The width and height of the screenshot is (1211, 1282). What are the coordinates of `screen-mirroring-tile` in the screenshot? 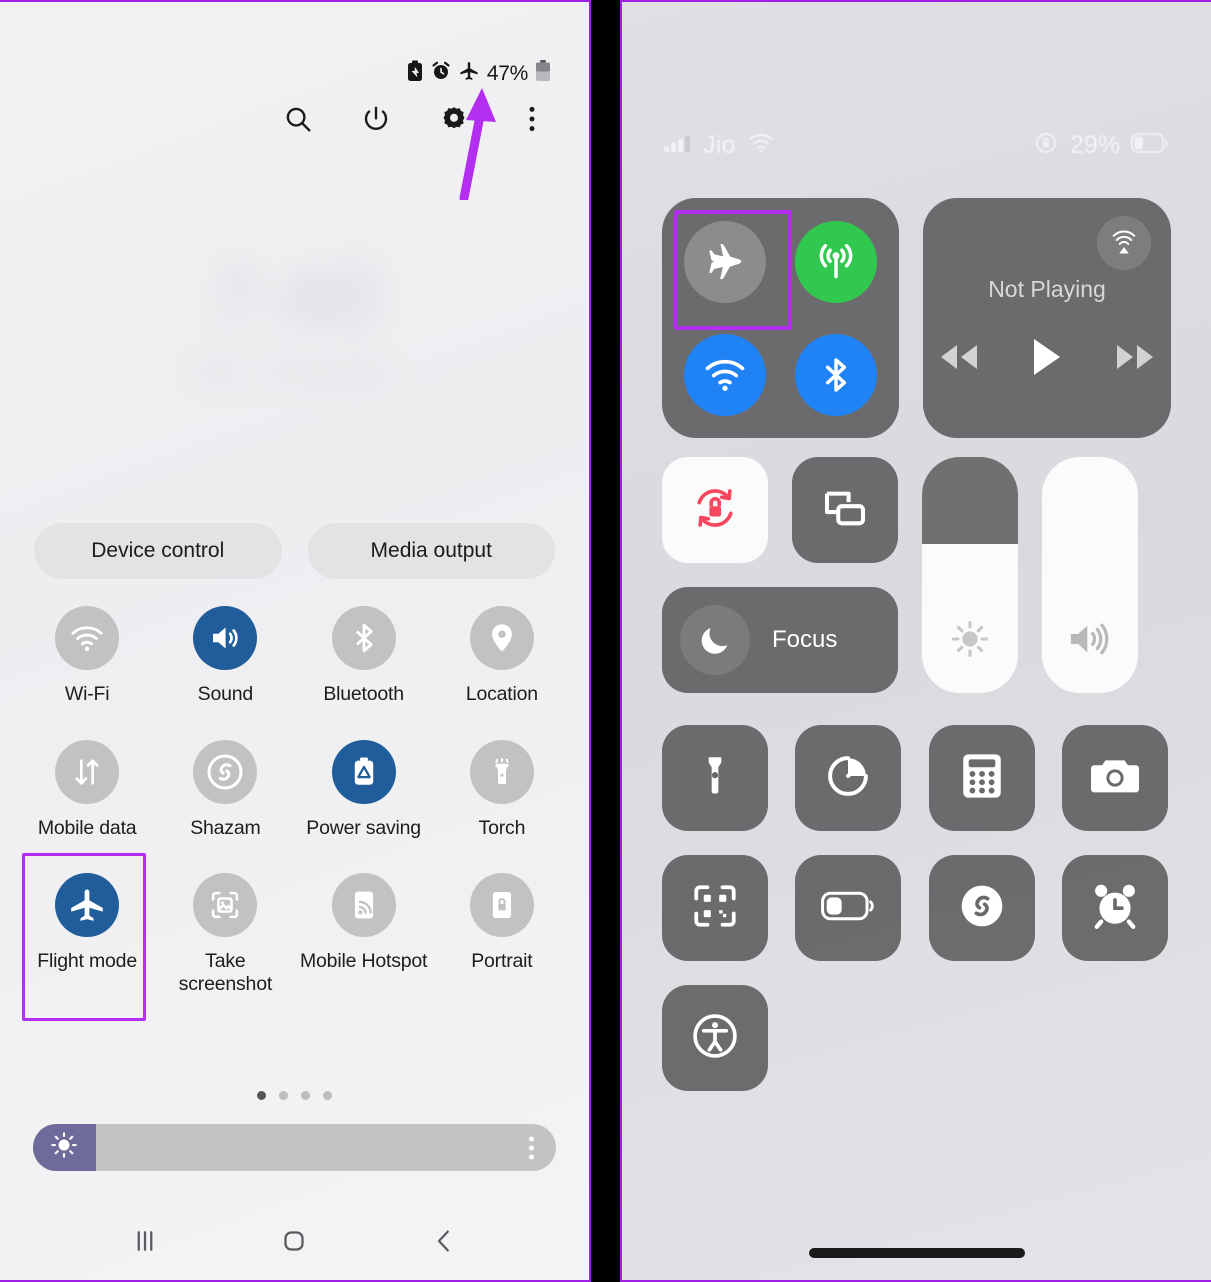 It's located at (845, 510).